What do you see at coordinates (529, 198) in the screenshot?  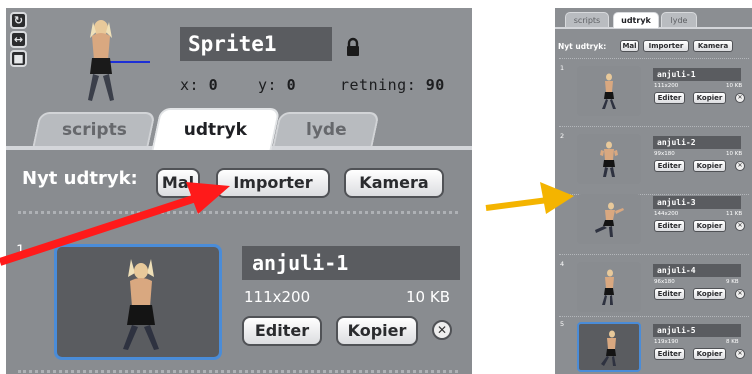 I see `orange-arrow-icon` at bounding box center [529, 198].